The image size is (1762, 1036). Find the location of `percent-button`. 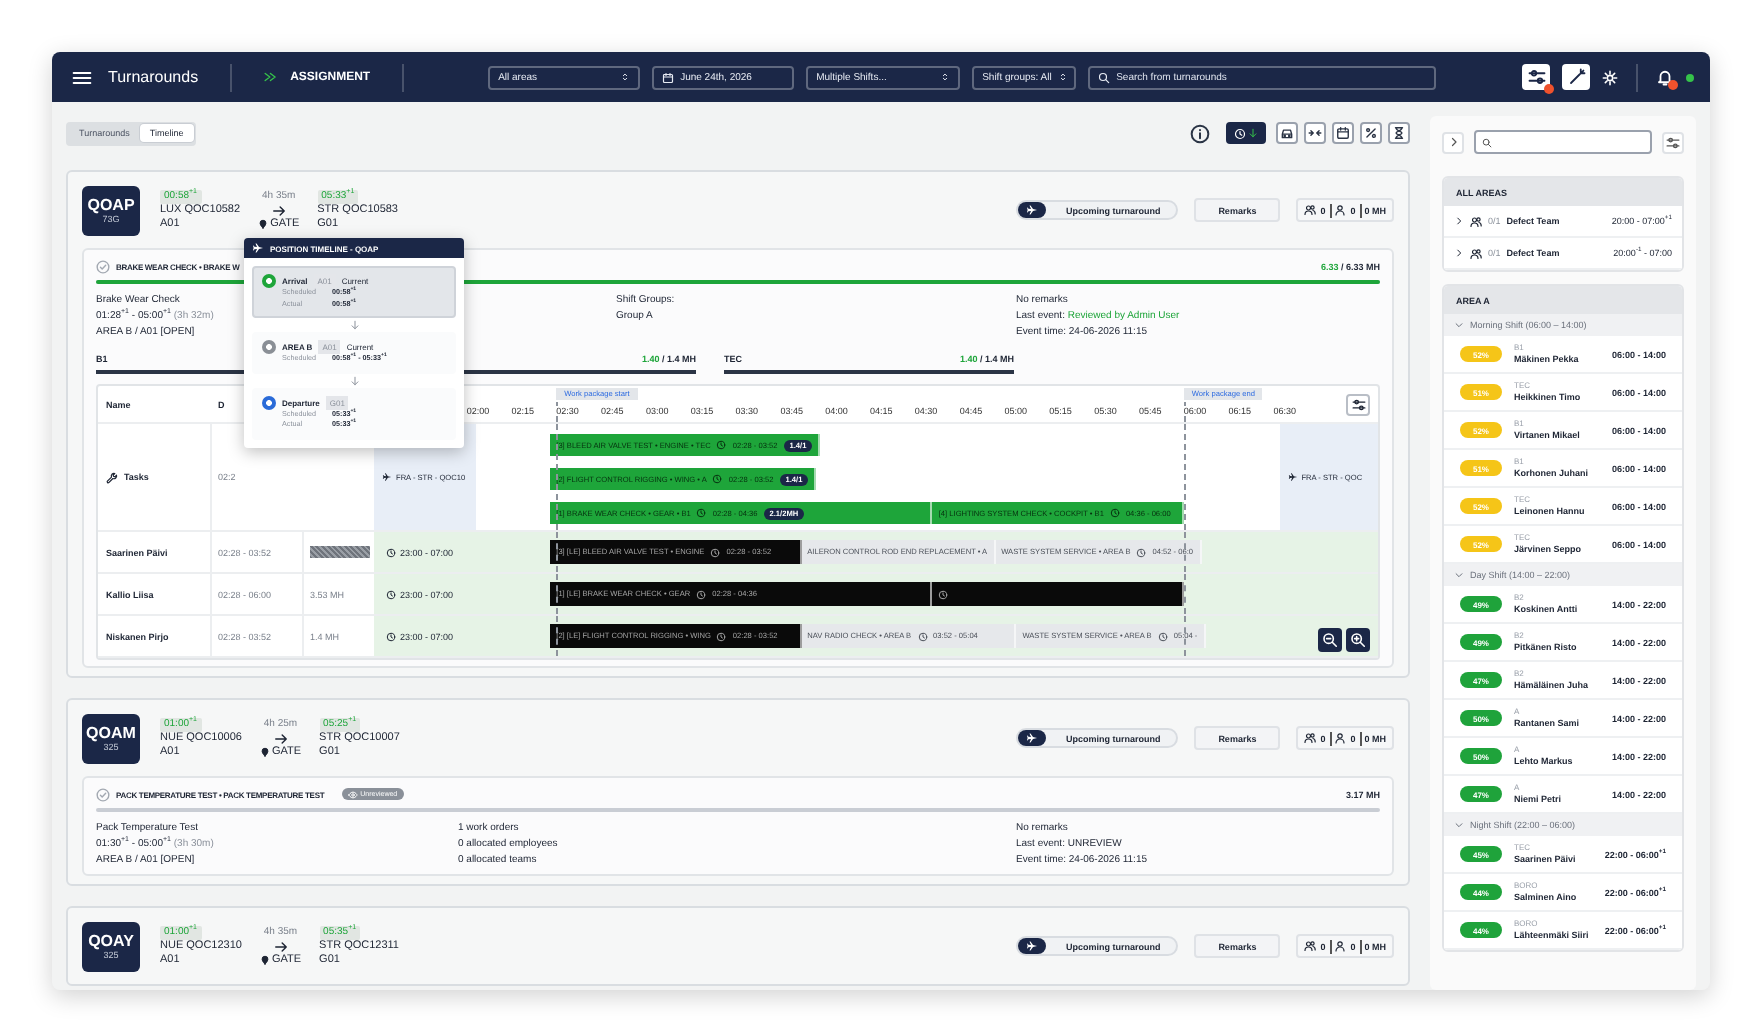

percent-button is located at coordinates (1371, 133).